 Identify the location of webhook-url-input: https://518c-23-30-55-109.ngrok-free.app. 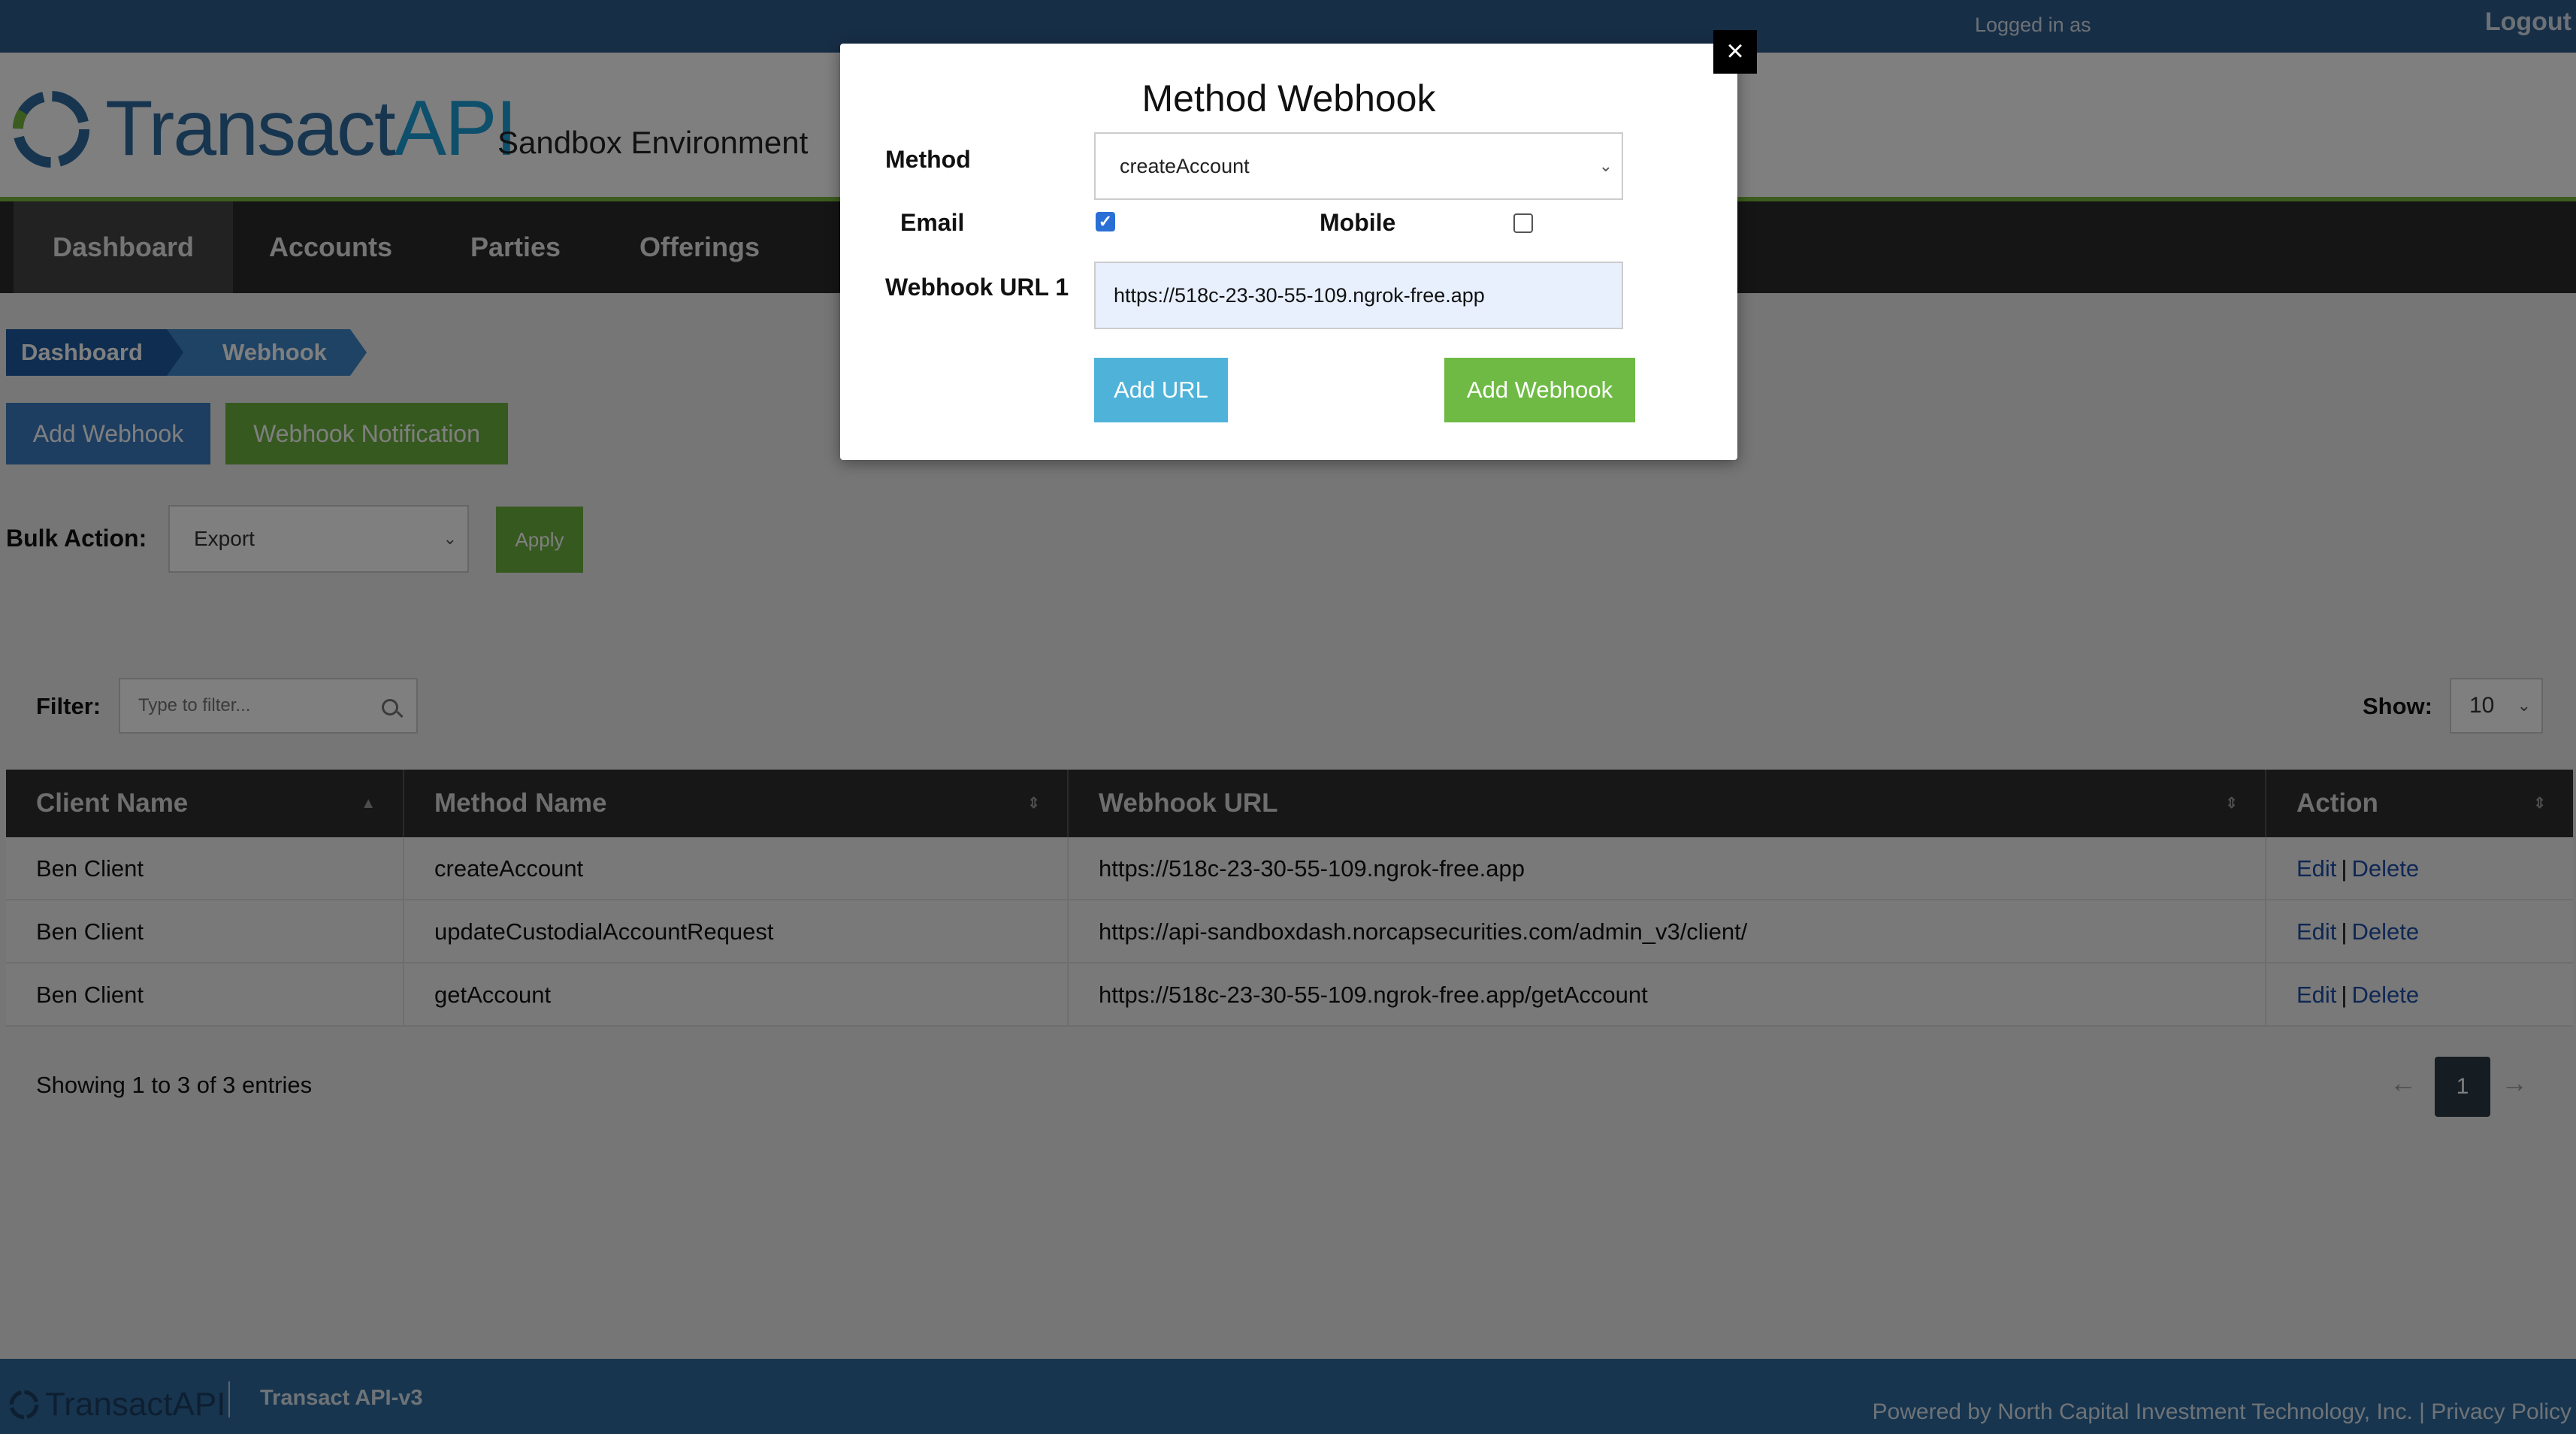
(1359, 295).